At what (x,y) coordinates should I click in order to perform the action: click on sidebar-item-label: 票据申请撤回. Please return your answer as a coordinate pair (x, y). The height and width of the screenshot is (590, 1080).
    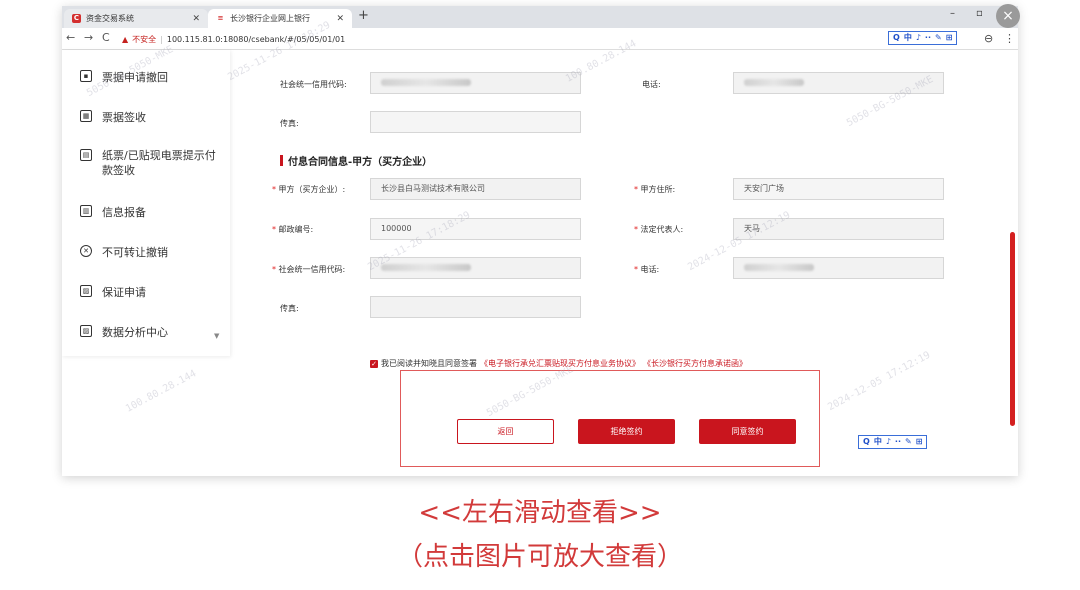
    Looking at the image, I should click on (135, 77).